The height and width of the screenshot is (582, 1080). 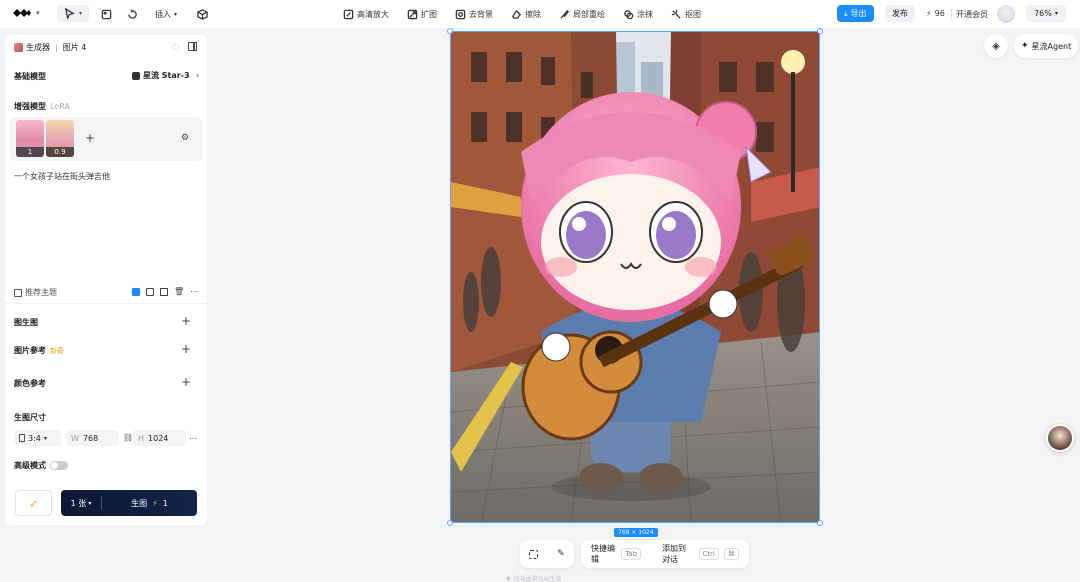 I want to click on ratio-select: 3:4 ▾, so click(x=37, y=438).